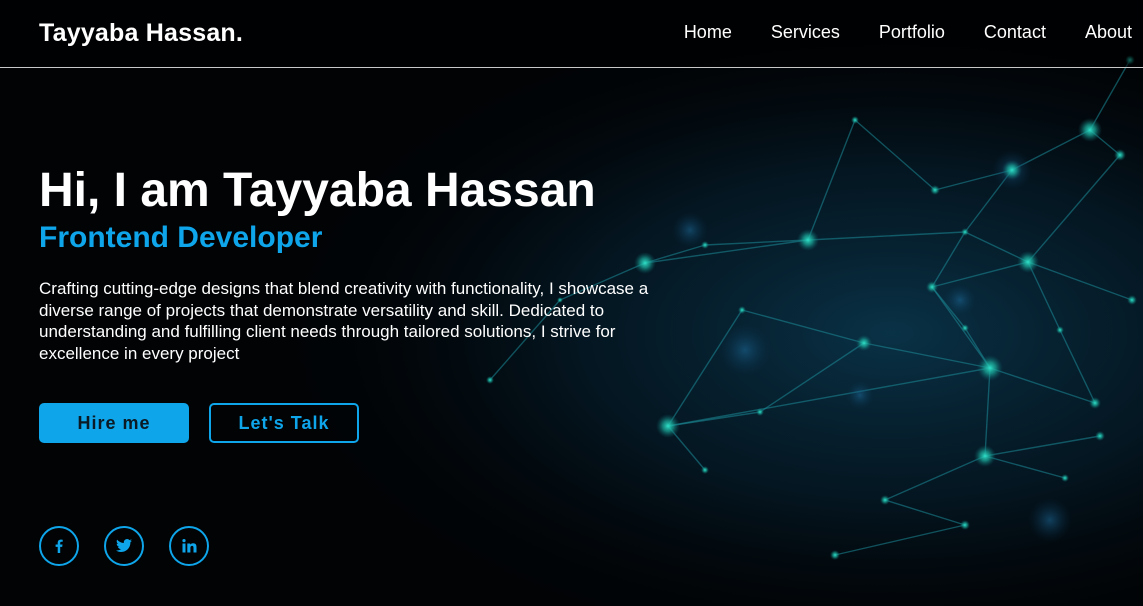  Describe the element at coordinates (114, 423) in the screenshot. I see `hire-me-button: Hire me` at that location.